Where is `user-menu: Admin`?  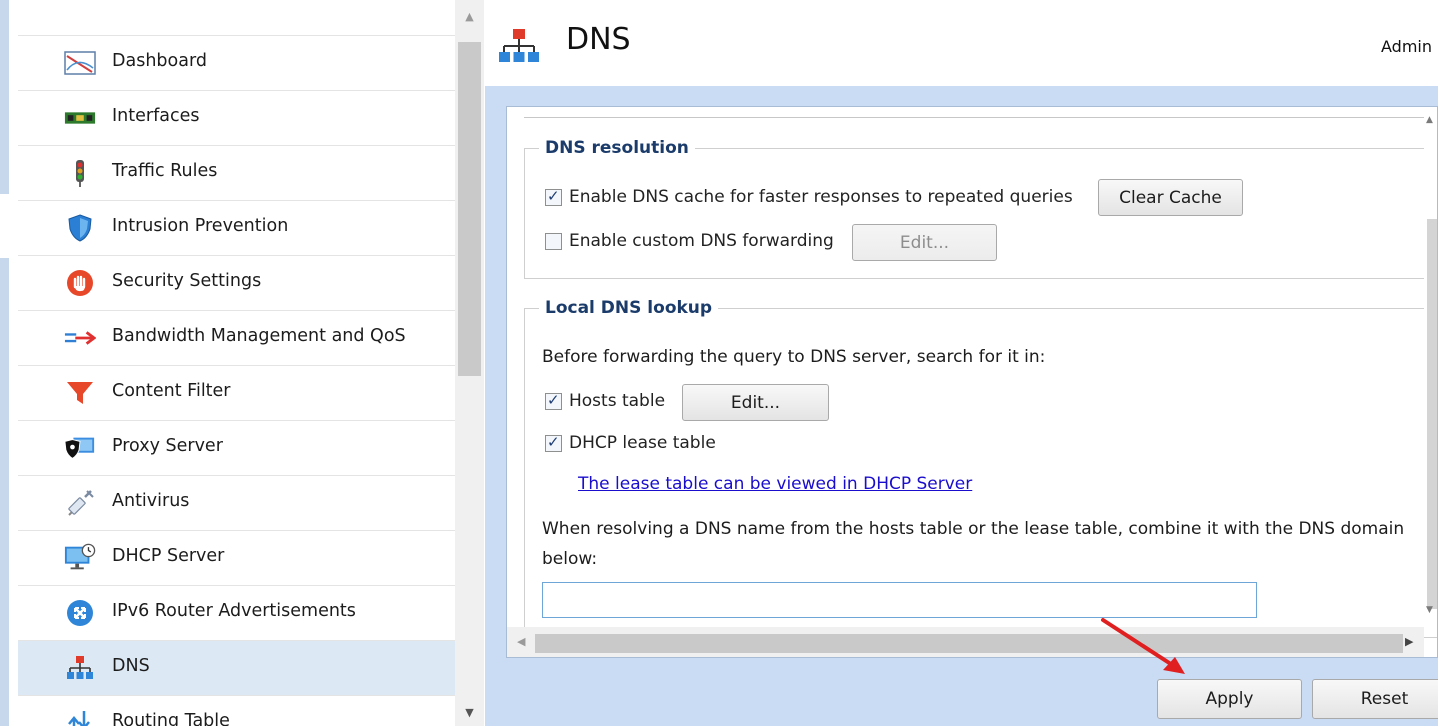 user-menu: Admin is located at coordinates (1406, 46).